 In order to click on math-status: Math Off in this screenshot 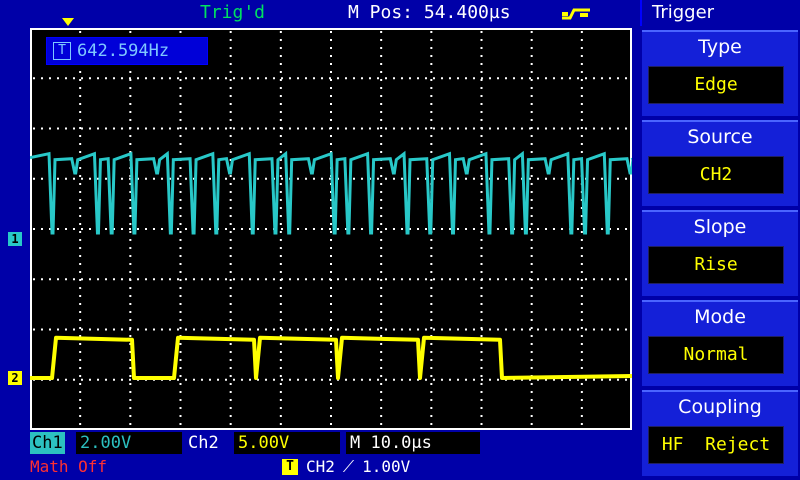, I will do `click(69, 466)`.